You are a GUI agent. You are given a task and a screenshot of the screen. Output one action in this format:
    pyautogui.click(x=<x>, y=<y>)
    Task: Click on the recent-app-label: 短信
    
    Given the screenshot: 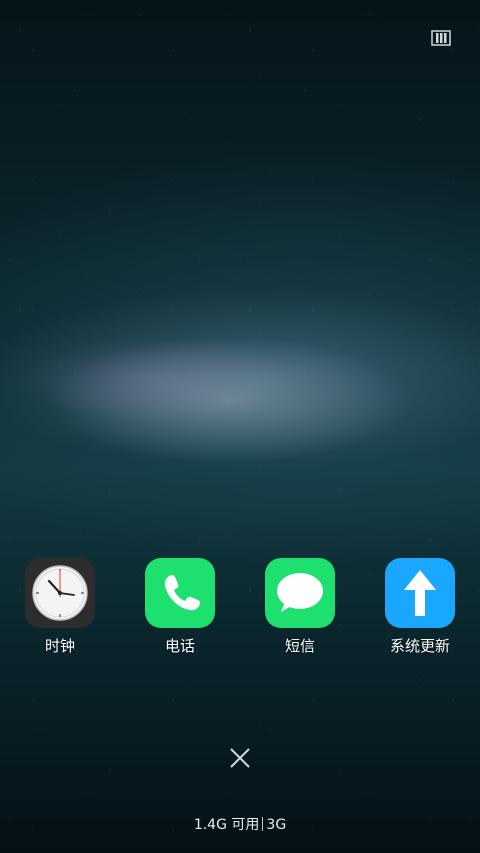 What is the action you would take?
    pyautogui.click(x=299, y=646)
    